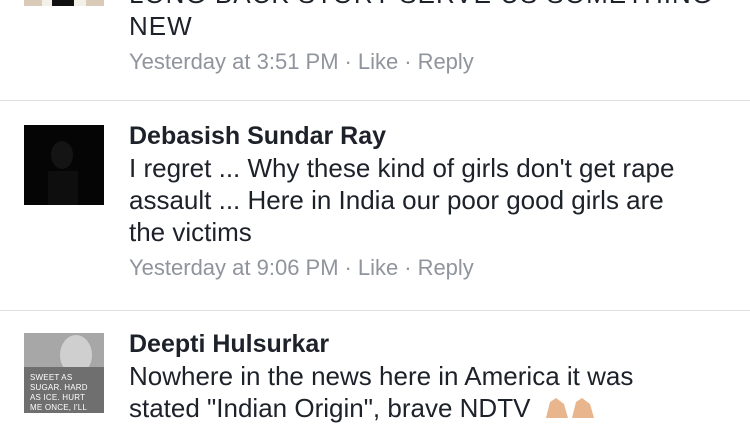 The image size is (750, 427). What do you see at coordinates (570, 410) in the screenshot?
I see `clapping-hands-icon` at bounding box center [570, 410].